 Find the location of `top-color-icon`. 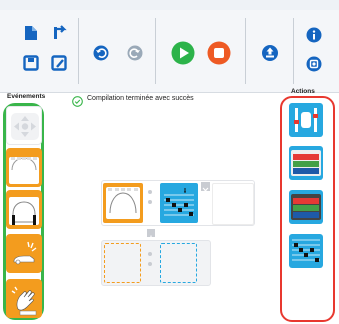

top-color-icon is located at coordinates (306, 163).